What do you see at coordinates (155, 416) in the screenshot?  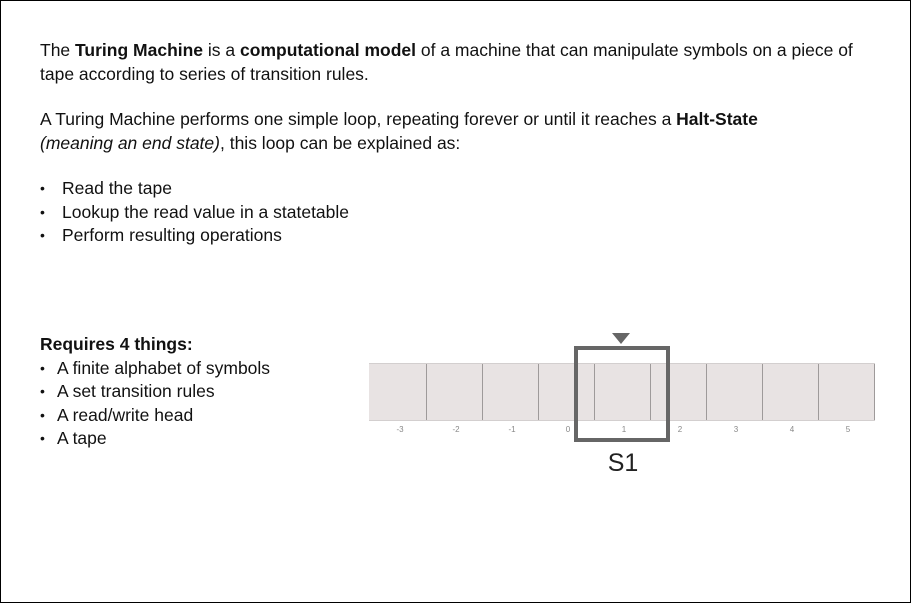 I see `list-item: A read/write head` at bounding box center [155, 416].